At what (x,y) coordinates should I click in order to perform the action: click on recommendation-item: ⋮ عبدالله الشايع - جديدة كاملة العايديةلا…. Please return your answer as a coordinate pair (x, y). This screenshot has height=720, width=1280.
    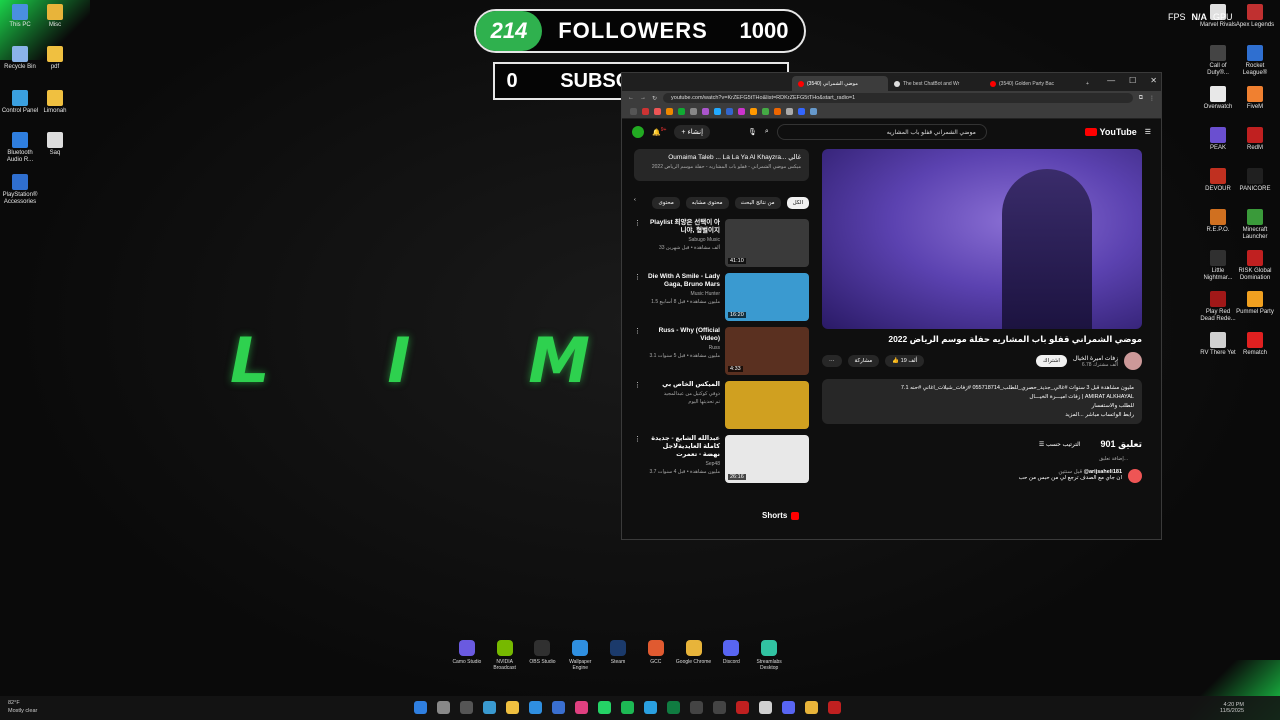
    Looking at the image, I should click on (721, 459).